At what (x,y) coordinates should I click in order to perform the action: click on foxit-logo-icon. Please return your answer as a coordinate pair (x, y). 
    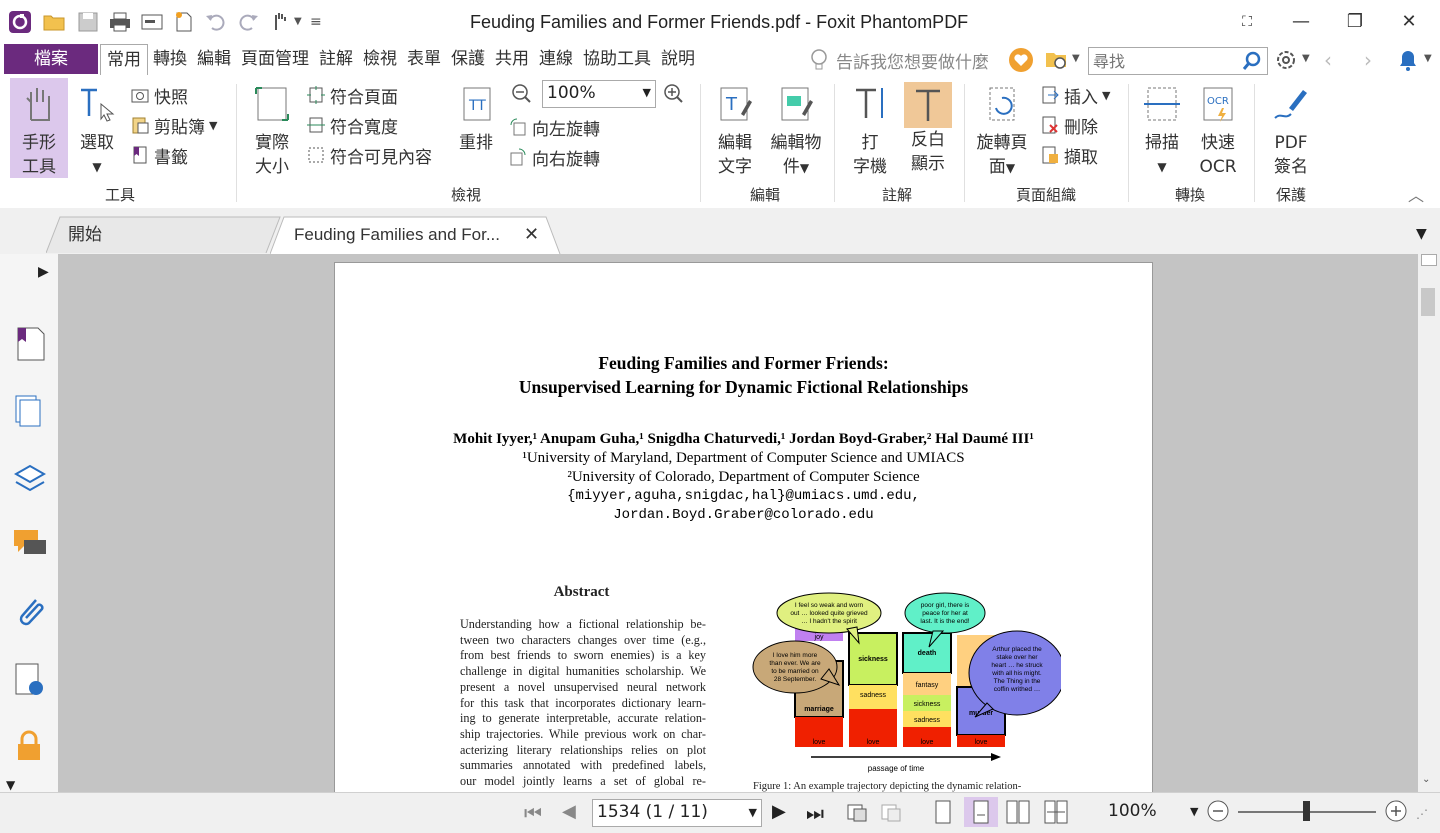
    Looking at the image, I should click on (20, 22).